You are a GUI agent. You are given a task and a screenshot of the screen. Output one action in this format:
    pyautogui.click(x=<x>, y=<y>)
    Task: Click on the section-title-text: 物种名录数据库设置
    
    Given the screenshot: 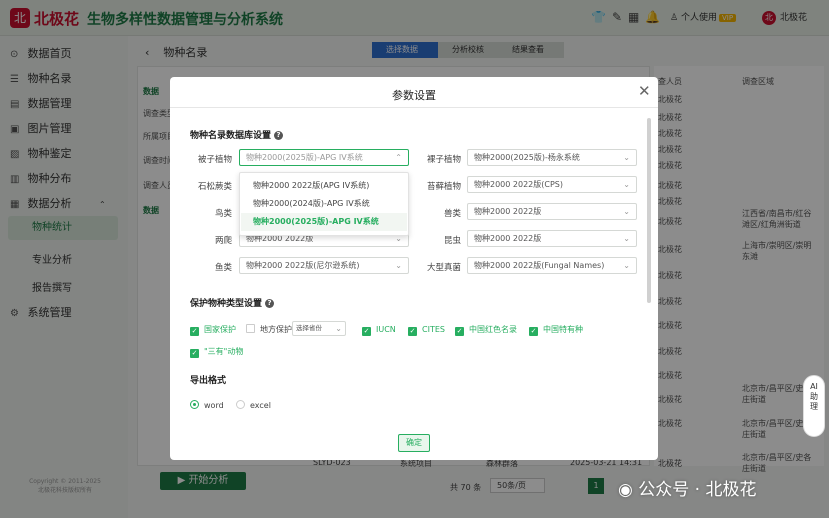 What is the action you would take?
    pyautogui.click(x=231, y=136)
    